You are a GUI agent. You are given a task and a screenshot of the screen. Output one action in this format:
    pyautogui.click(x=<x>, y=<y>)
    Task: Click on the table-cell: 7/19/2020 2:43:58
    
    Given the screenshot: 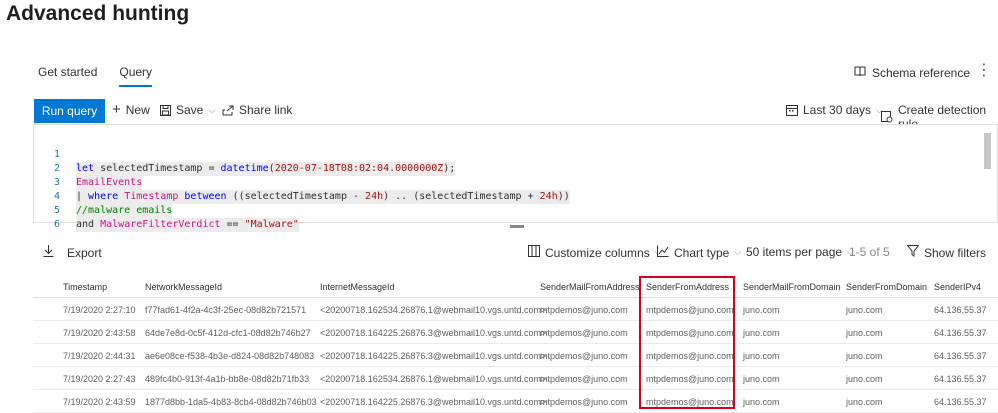 What is the action you would take?
    pyautogui.click(x=99, y=333)
    